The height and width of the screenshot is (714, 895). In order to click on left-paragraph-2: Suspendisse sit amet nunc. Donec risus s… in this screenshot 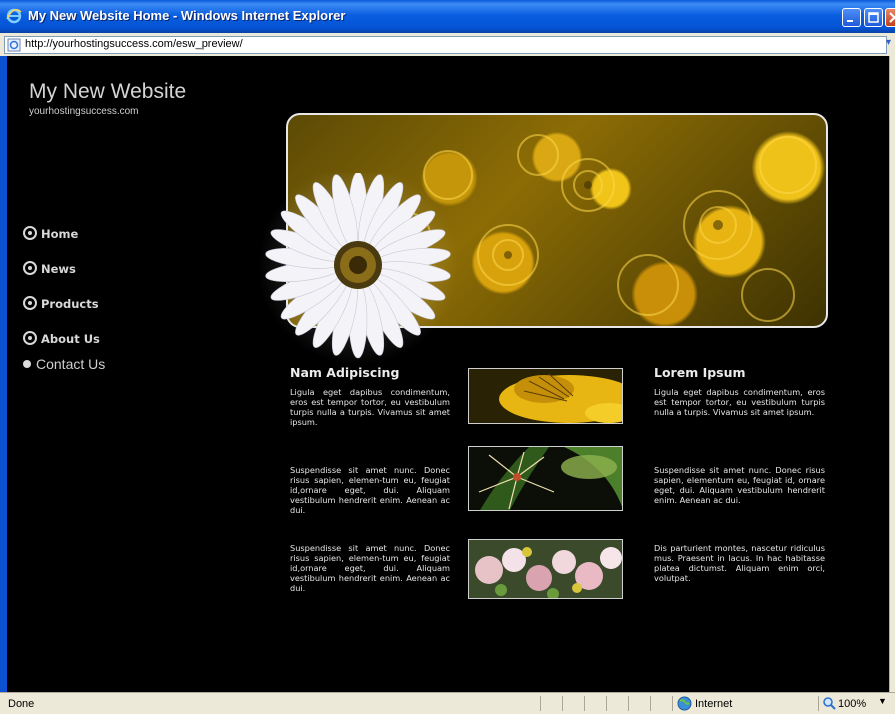, I will do `click(370, 490)`.